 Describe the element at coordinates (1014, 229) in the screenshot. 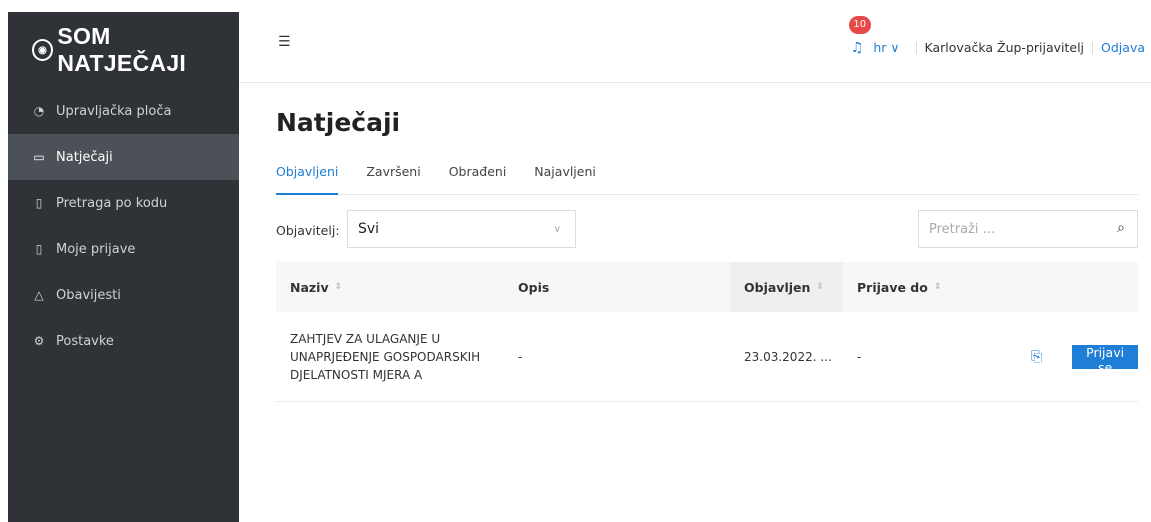

I see `search-input` at that location.